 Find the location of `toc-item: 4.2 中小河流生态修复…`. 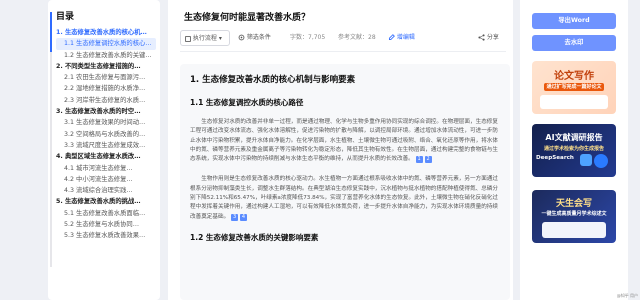

toc-item: 4.2 中小河流生态修复… is located at coordinates (106, 179).